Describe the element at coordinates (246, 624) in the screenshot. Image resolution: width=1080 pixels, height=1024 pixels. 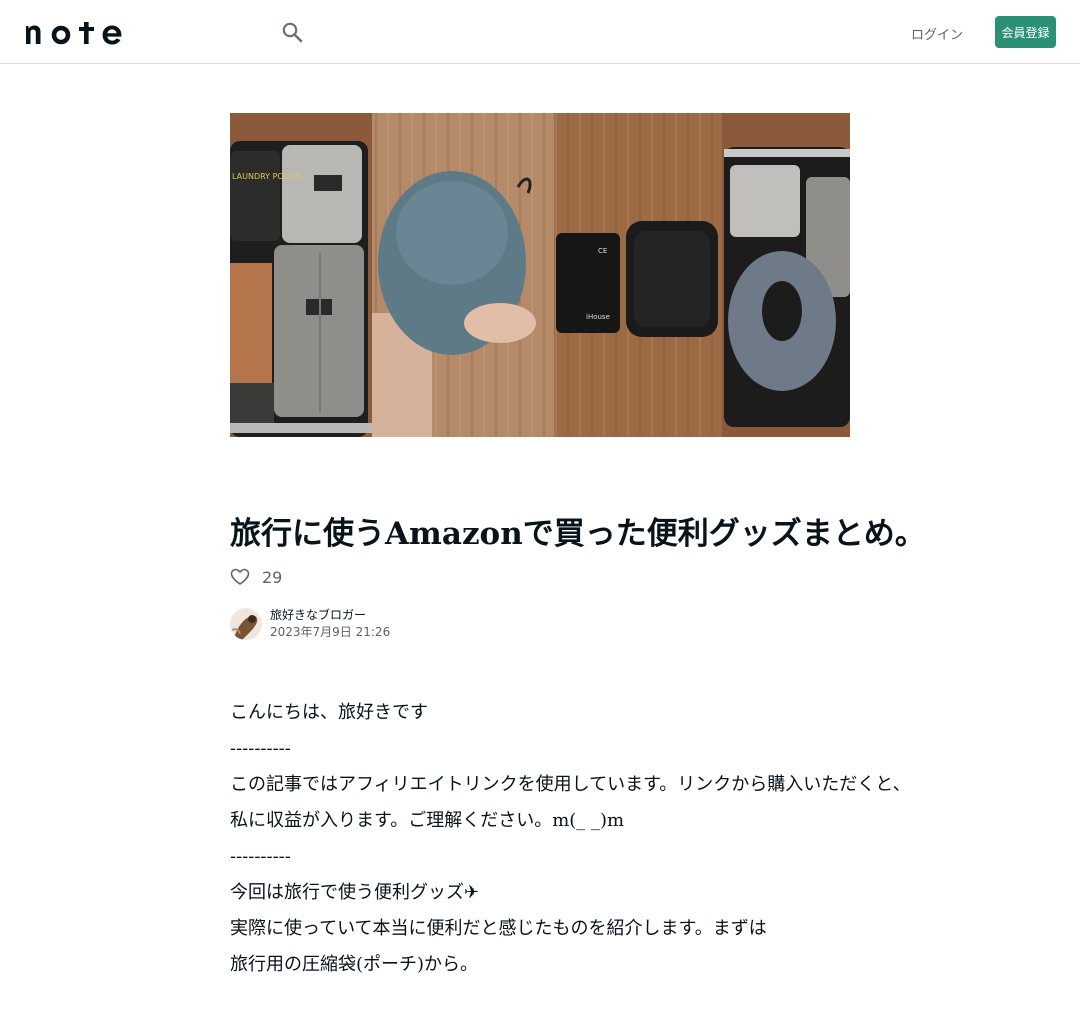
I see `avatar` at that location.